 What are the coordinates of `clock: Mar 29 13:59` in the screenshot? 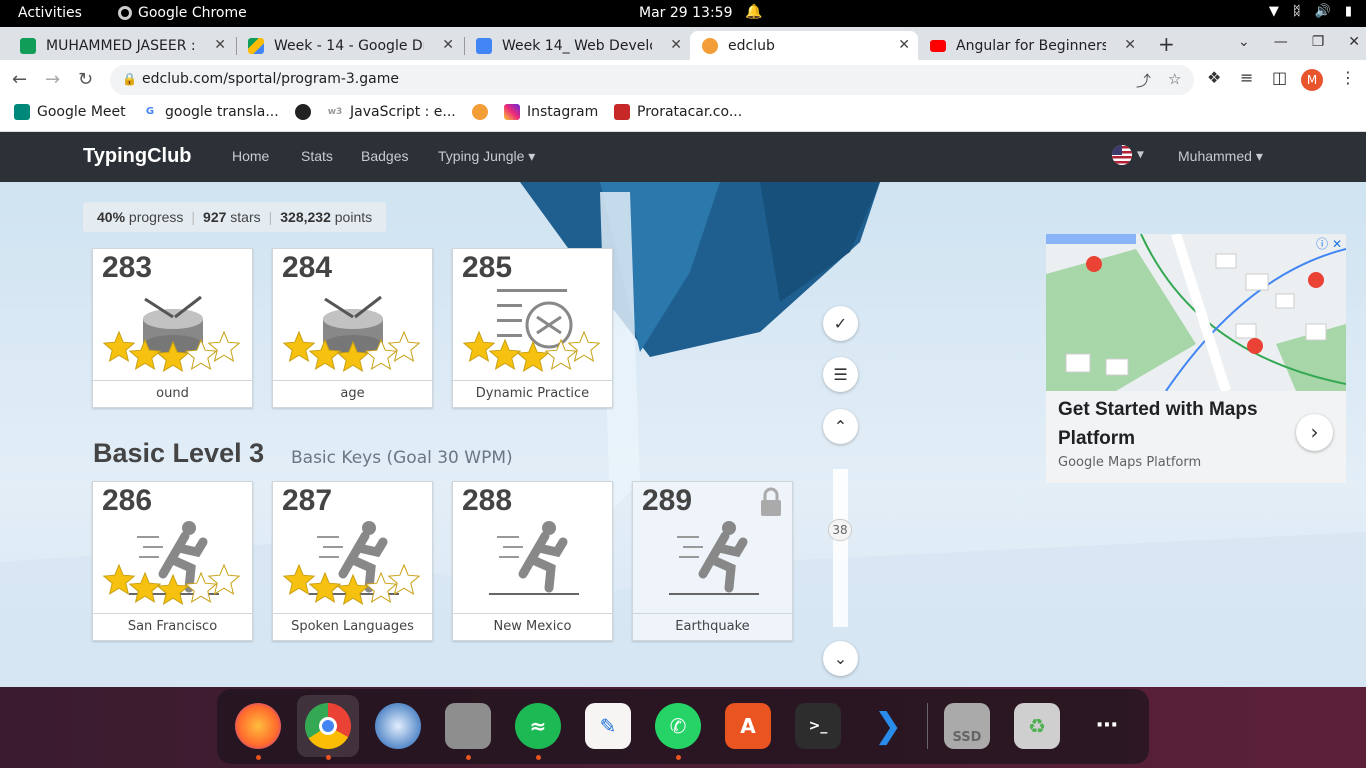 It's located at (685, 13).